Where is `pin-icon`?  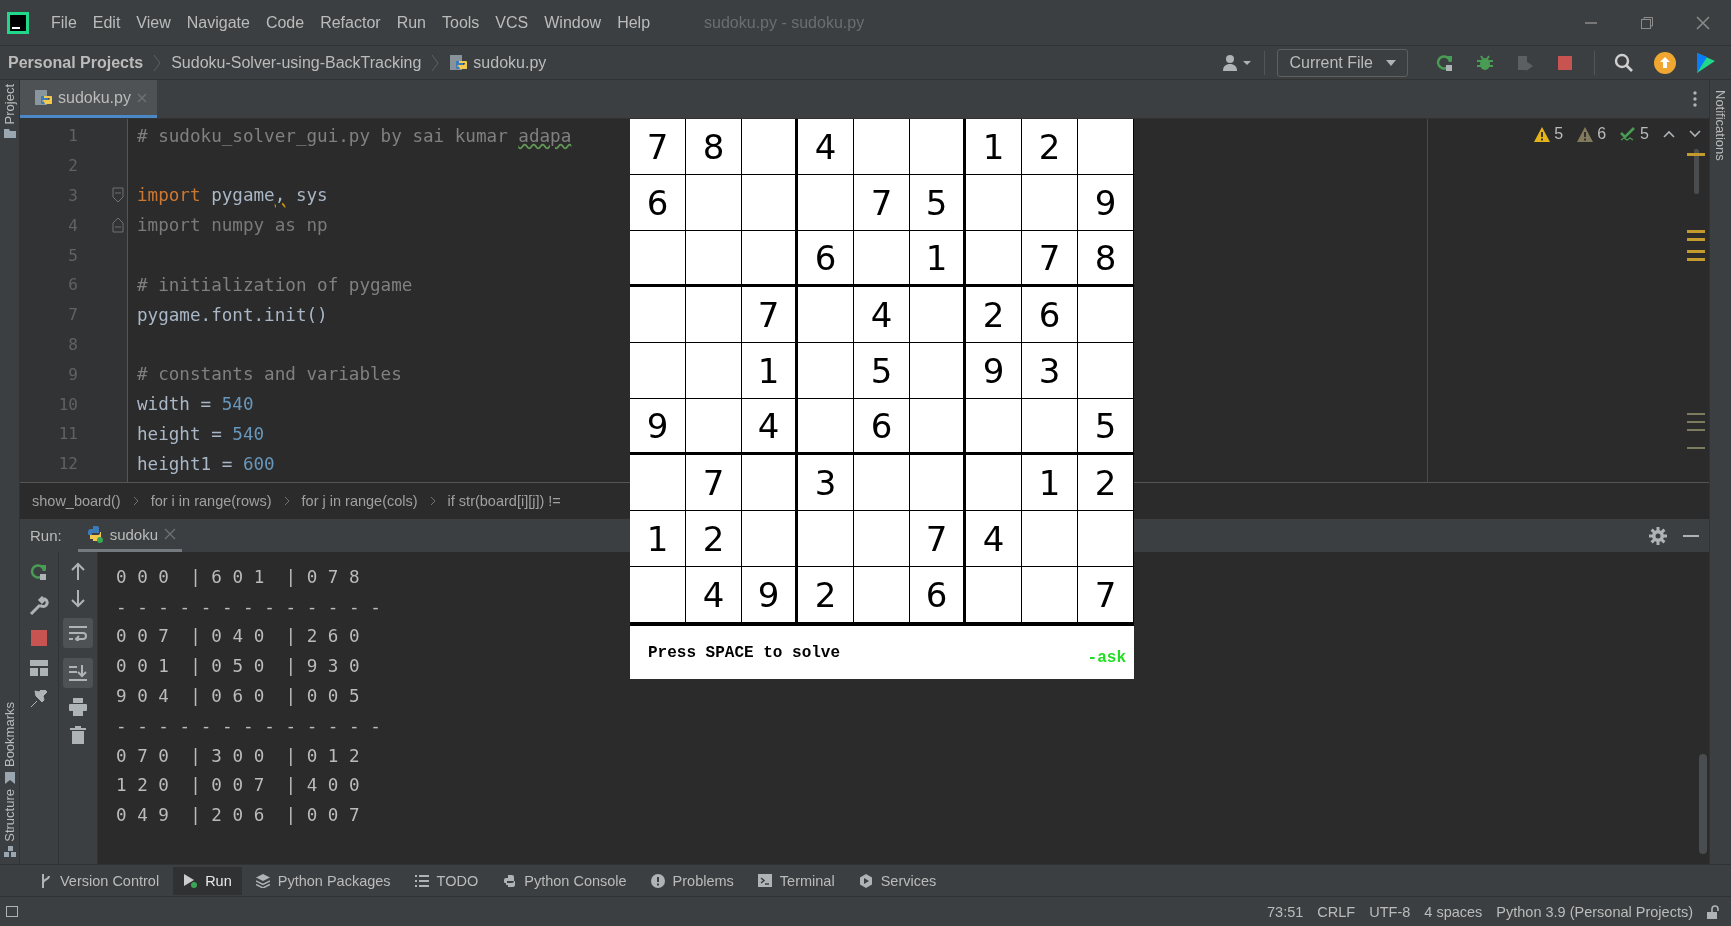
pin-icon is located at coordinates (39, 699).